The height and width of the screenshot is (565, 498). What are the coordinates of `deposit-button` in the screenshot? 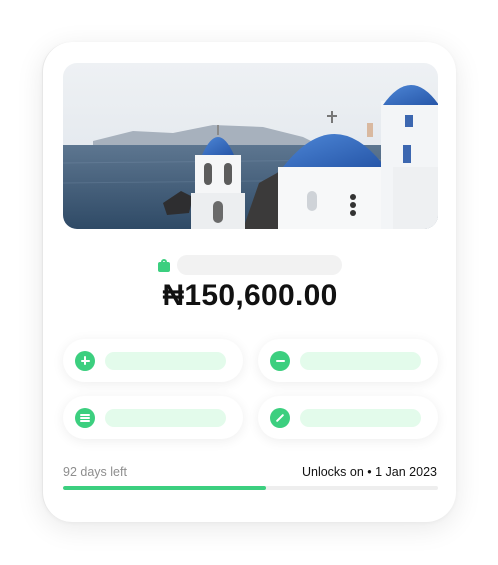 It's located at (153, 360).